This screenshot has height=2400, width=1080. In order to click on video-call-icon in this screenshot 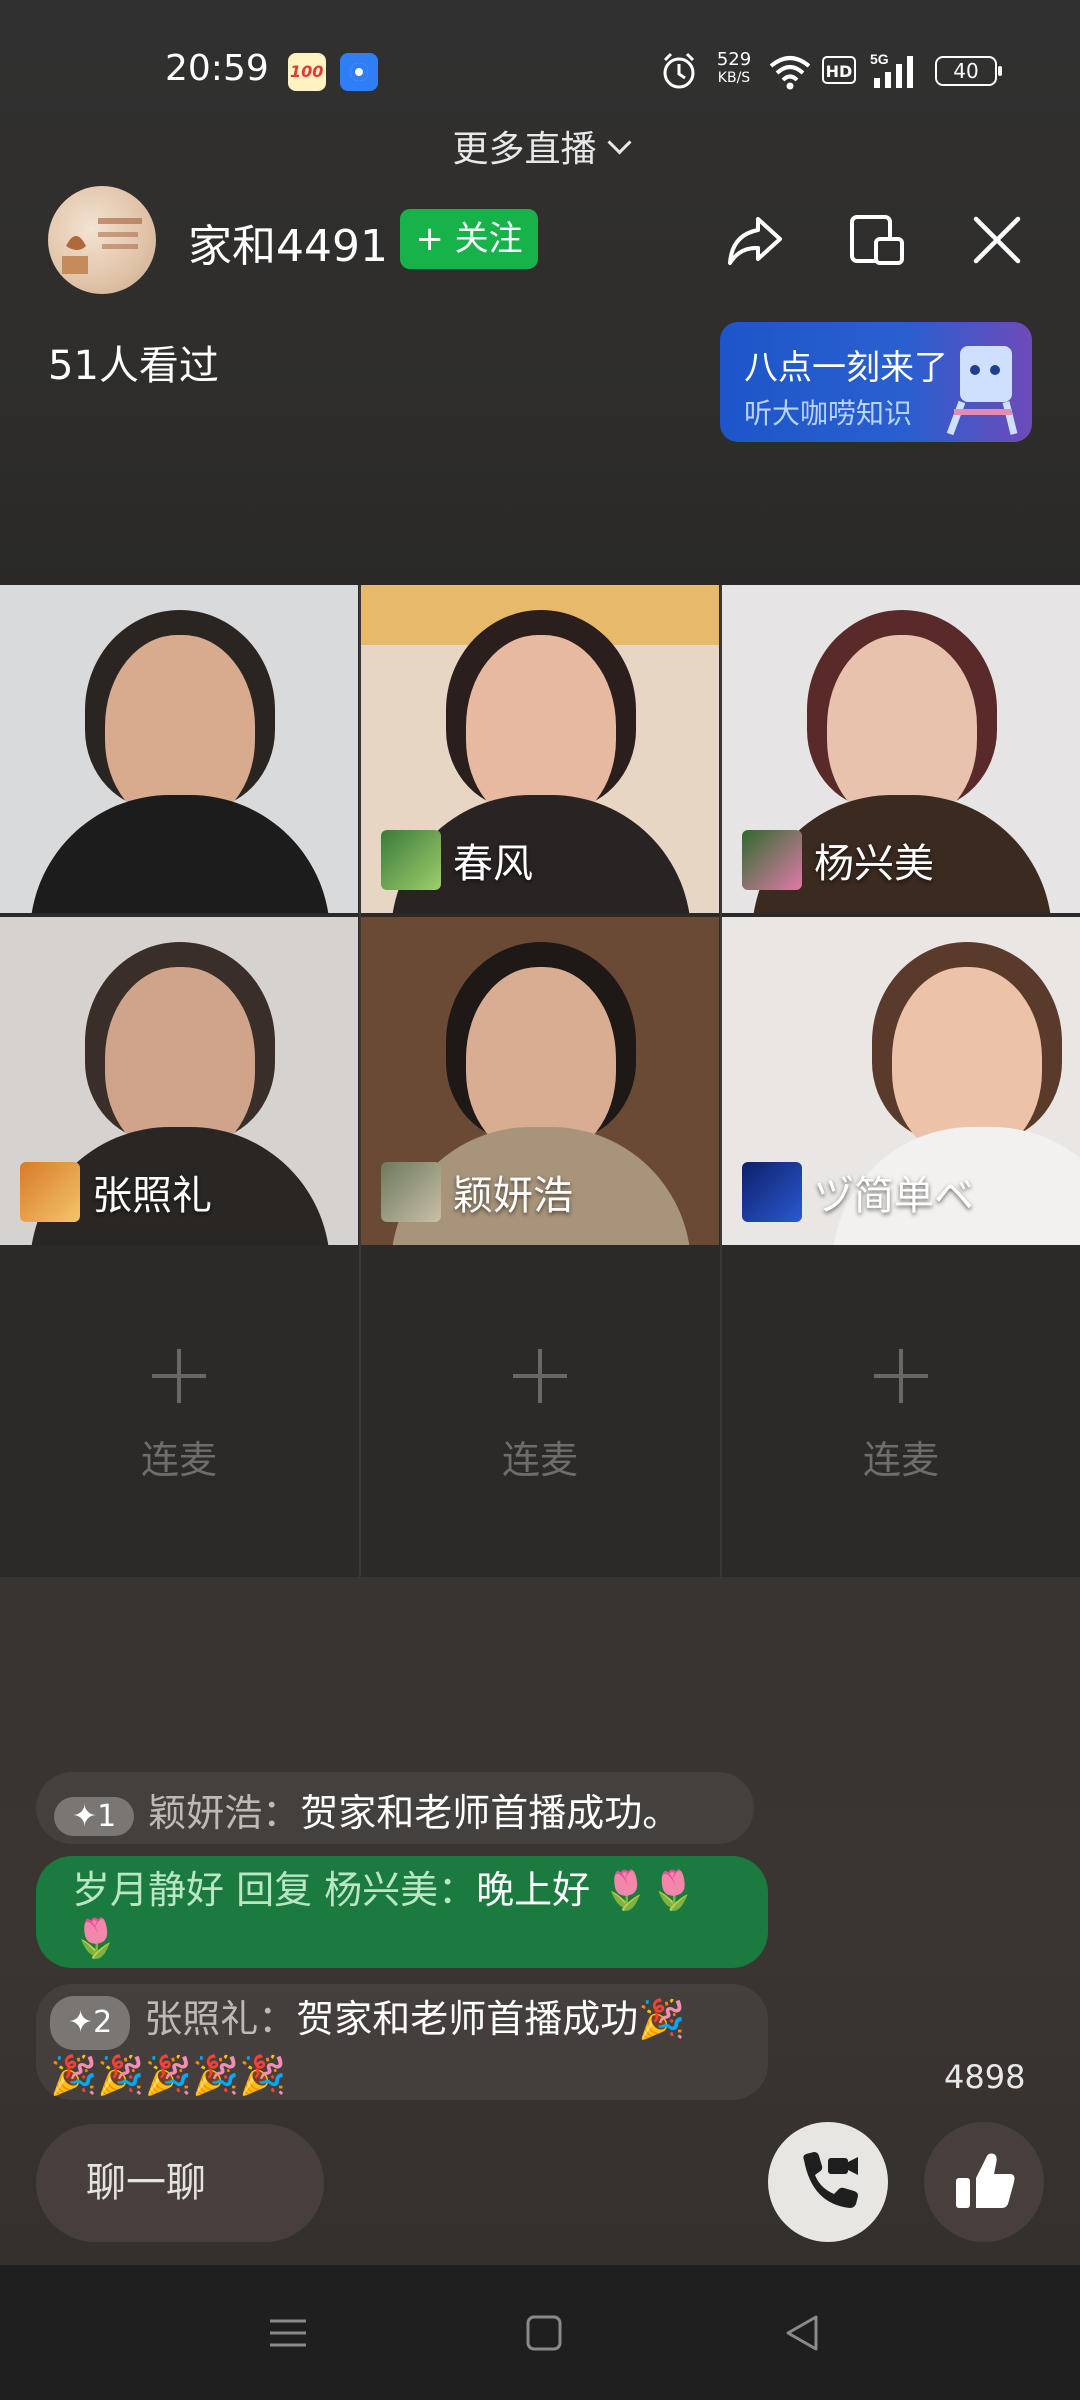, I will do `click(830, 2180)`.